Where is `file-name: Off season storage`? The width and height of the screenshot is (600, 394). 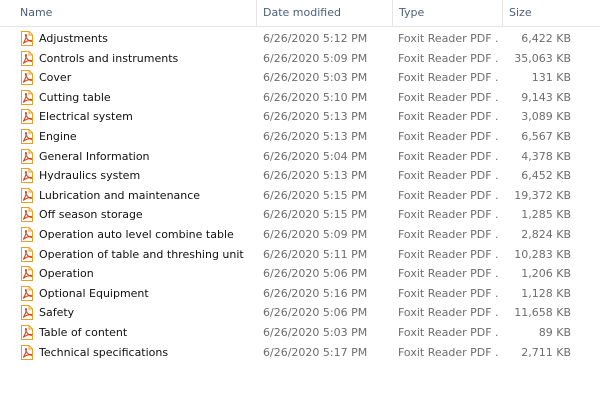
file-name: Off season storage is located at coordinates (91, 215).